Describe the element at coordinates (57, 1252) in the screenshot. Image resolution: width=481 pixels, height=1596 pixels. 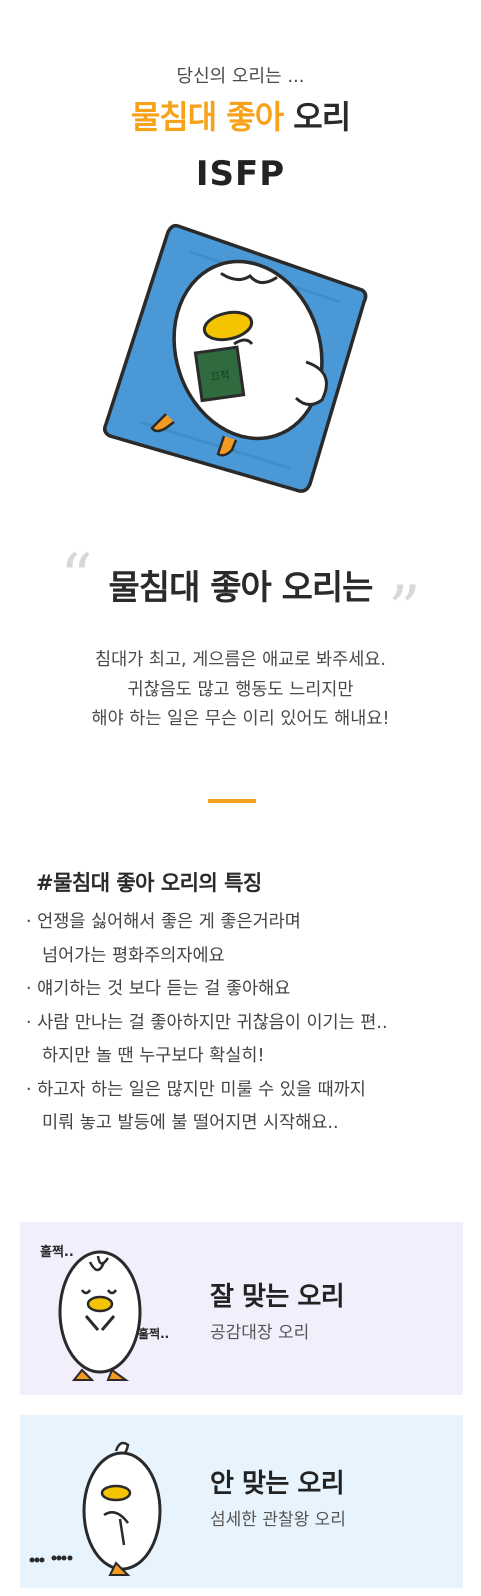
I see `sfx-top-text: 훌쩍..` at that location.